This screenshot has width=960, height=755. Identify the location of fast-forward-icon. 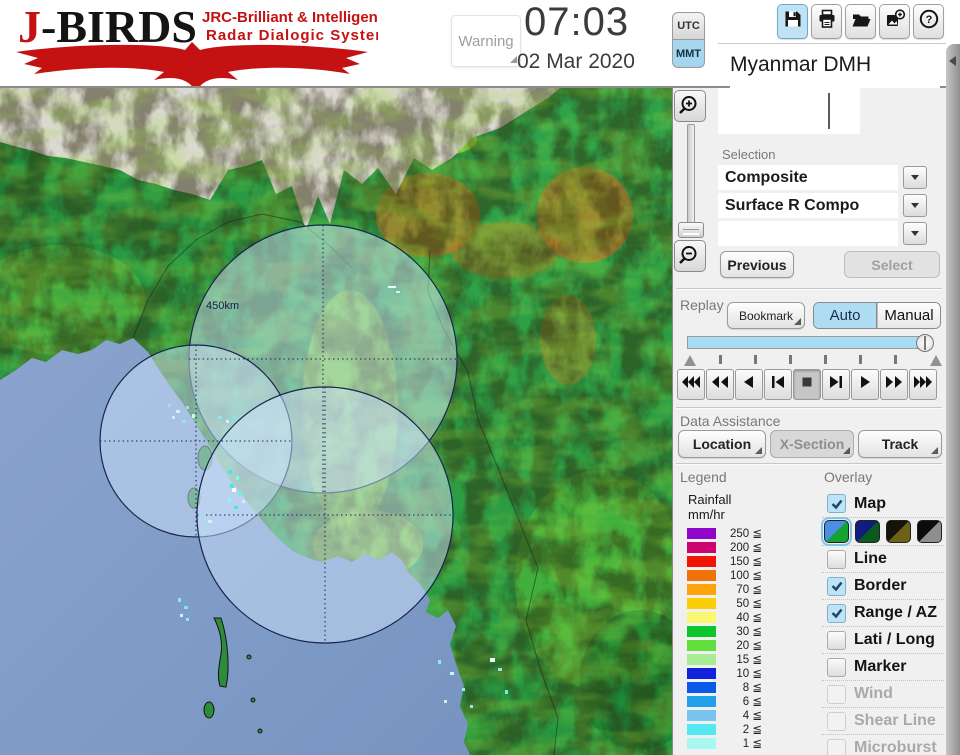
(894, 384).